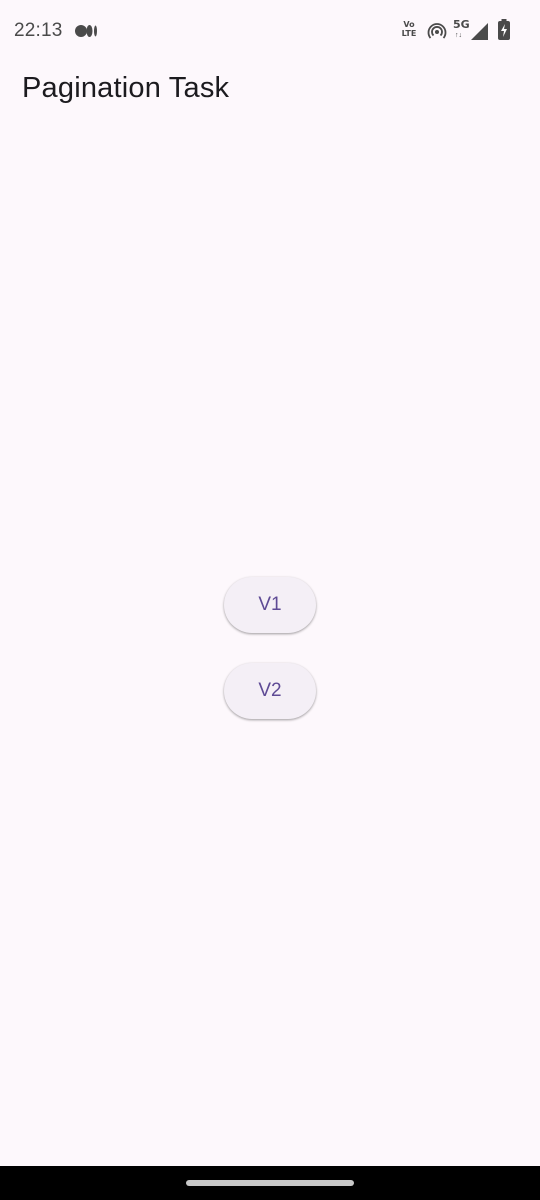 This screenshot has width=540, height=1200. What do you see at coordinates (270, 32) in the screenshot?
I see `status-bar: 22:13 Vo LTE 5G ↑↓` at bounding box center [270, 32].